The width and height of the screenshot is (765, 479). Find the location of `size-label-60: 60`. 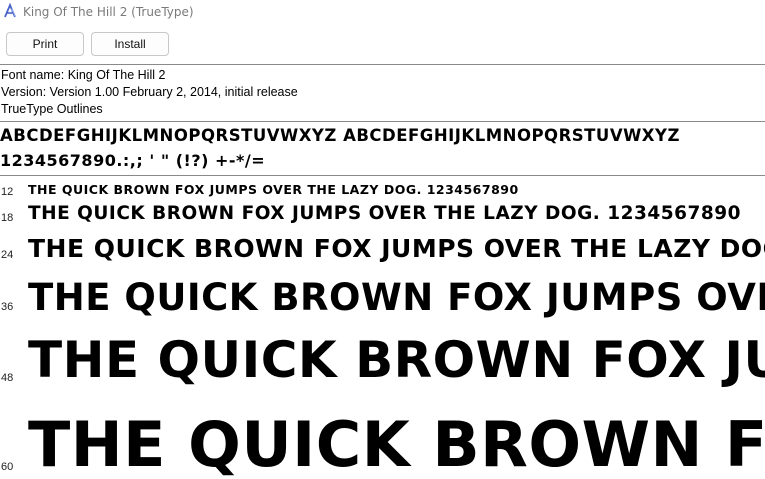

size-label-60: 60 is located at coordinates (7, 467).